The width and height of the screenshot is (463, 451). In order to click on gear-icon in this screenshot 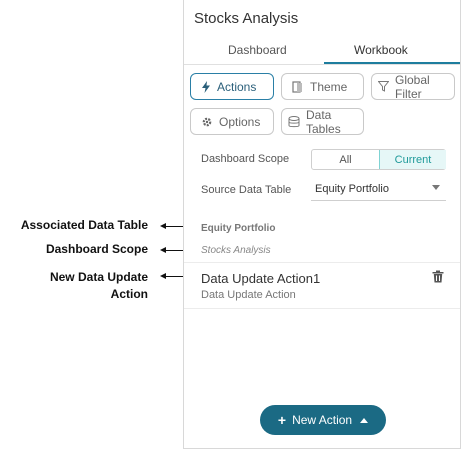, I will do `click(207, 122)`.